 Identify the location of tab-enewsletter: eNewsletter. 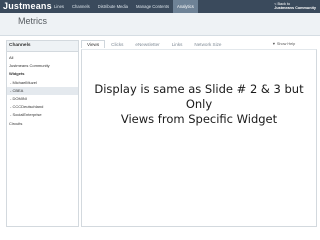
(147, 44).